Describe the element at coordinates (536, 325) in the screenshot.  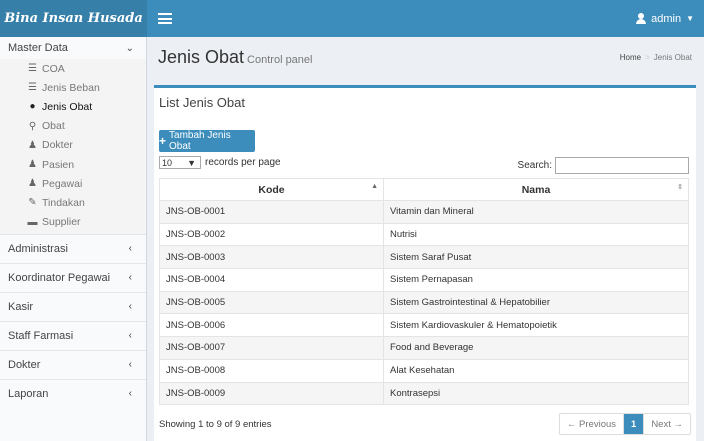
I see `nama-cell: Sistem Kardiovaskuler & Hematopoietik` at that location.